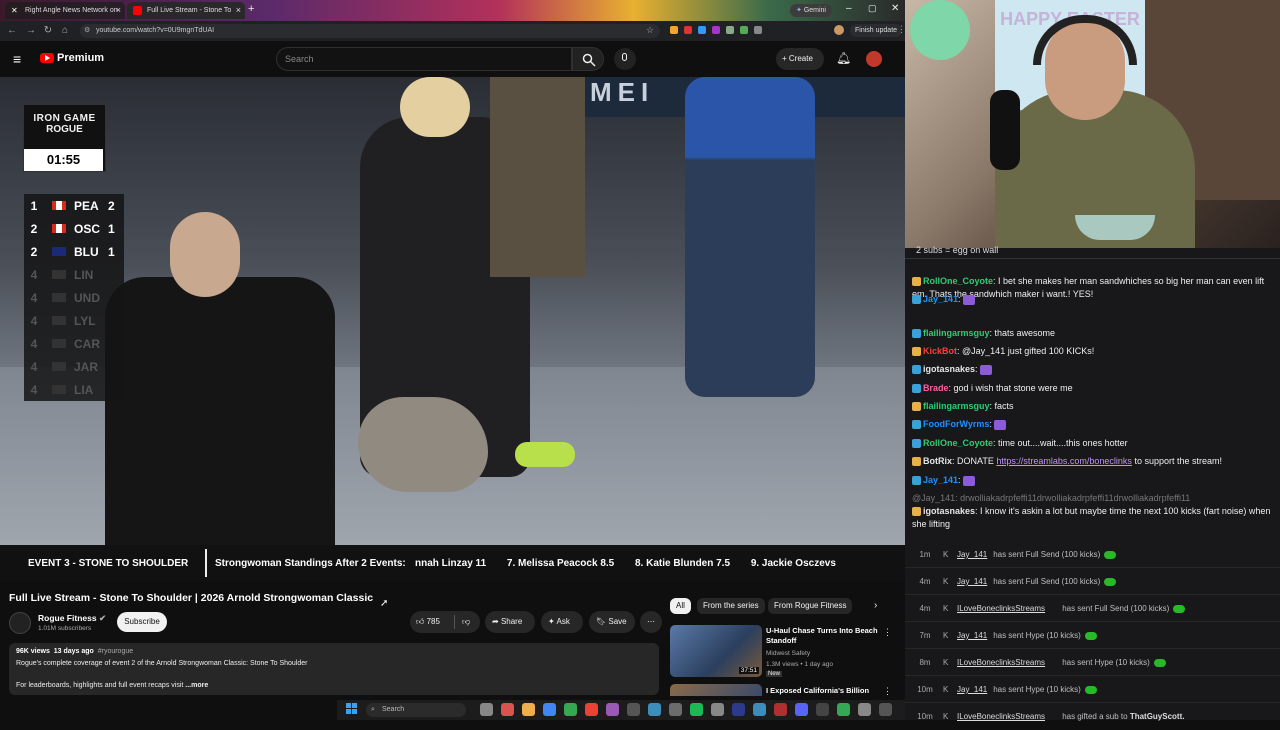 The height and width of the screenshot is (730, 1280). What do you see at coordinates (680, 606) in the screenshot?
I see `chip-all: All` at bounding box center [680, 606].